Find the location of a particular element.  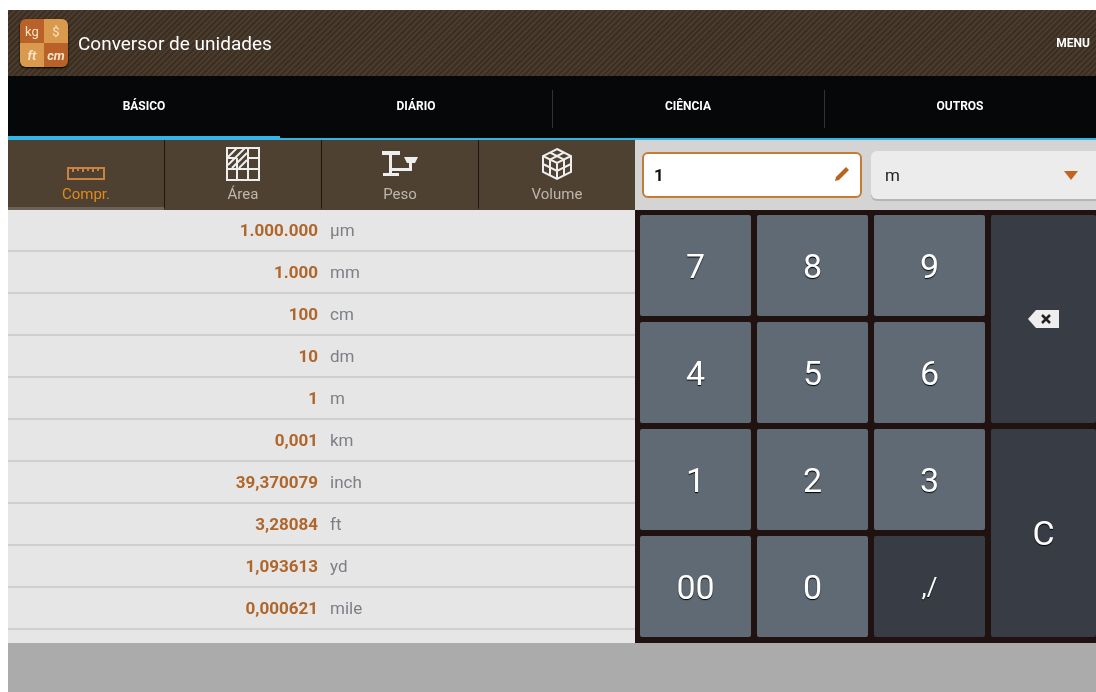

result-value: 39,370079 is located at coordinates (276, 482).